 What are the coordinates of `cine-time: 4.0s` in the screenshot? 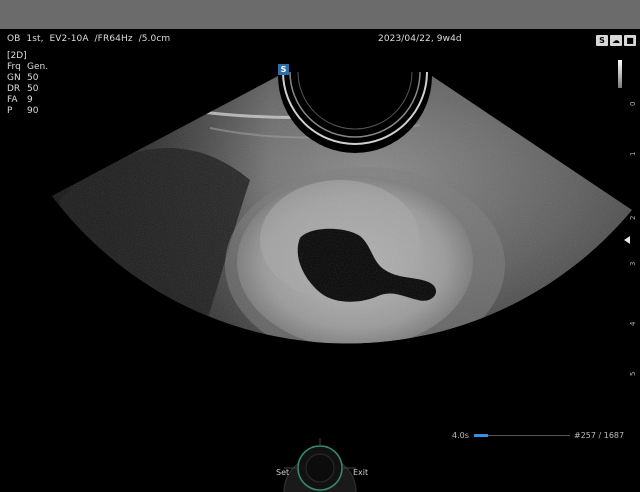 It's located at (460, 435).